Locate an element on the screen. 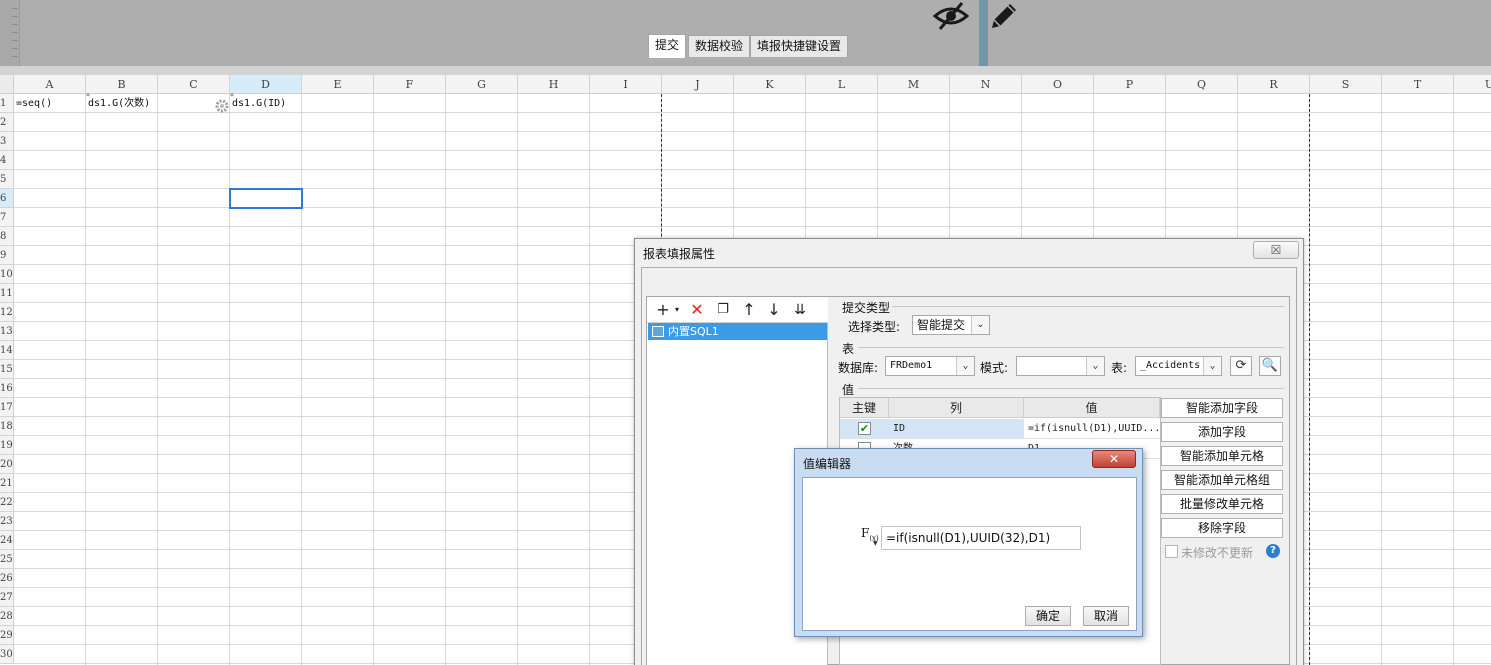  row-header: 22 is located at coordinates (7, 502).